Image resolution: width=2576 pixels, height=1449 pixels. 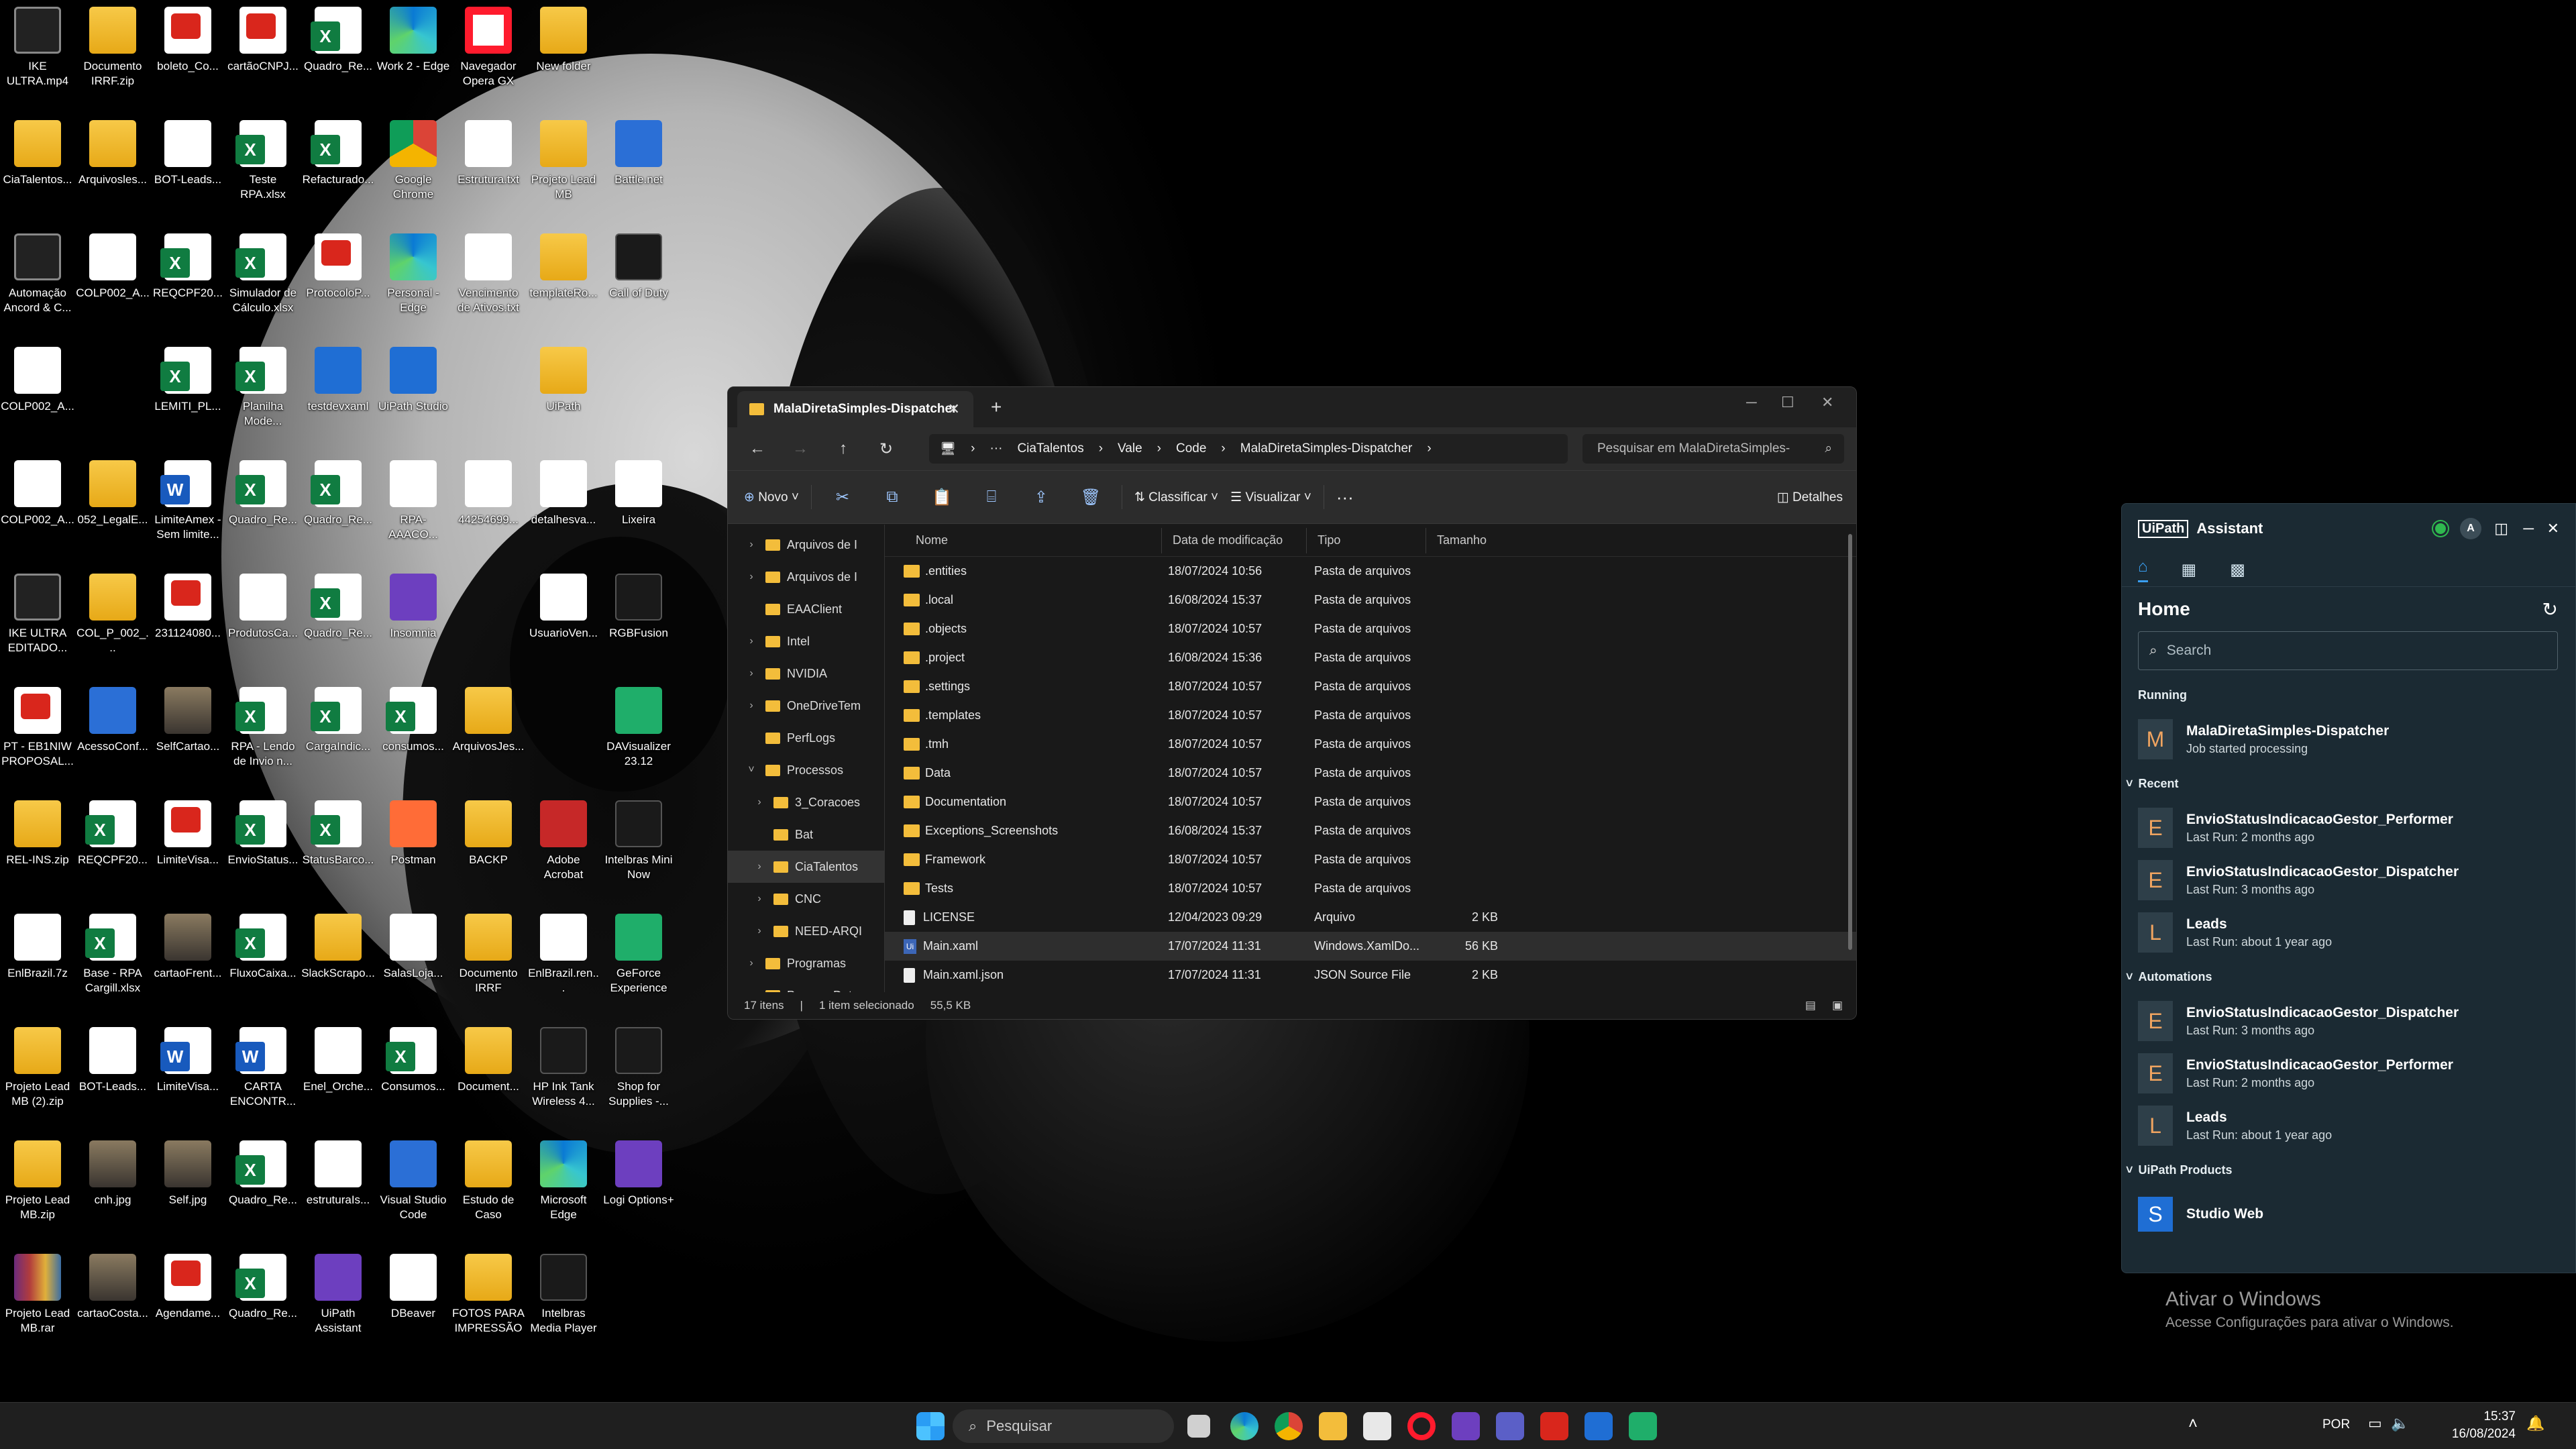 I want to click on desktop-icon: DAVisualizer 23.12, so click(x=638, y=736).